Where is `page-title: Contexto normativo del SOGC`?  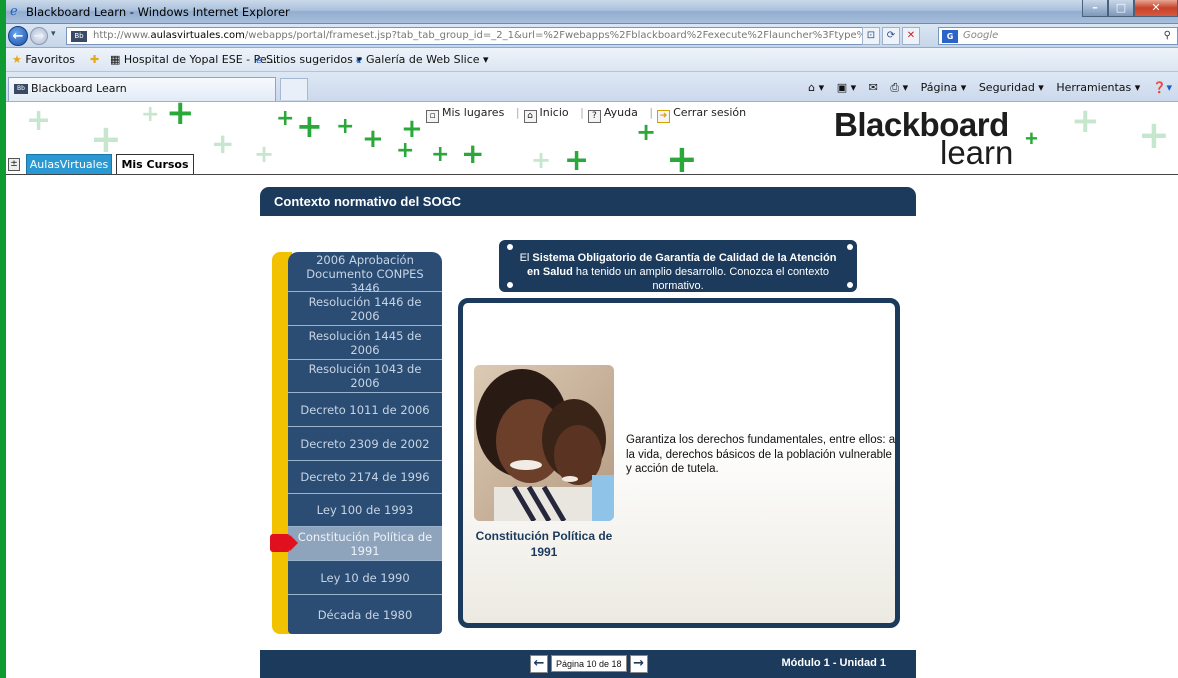 page-title: Contexto normativo del SOGC is located at coordinates (588, 201).